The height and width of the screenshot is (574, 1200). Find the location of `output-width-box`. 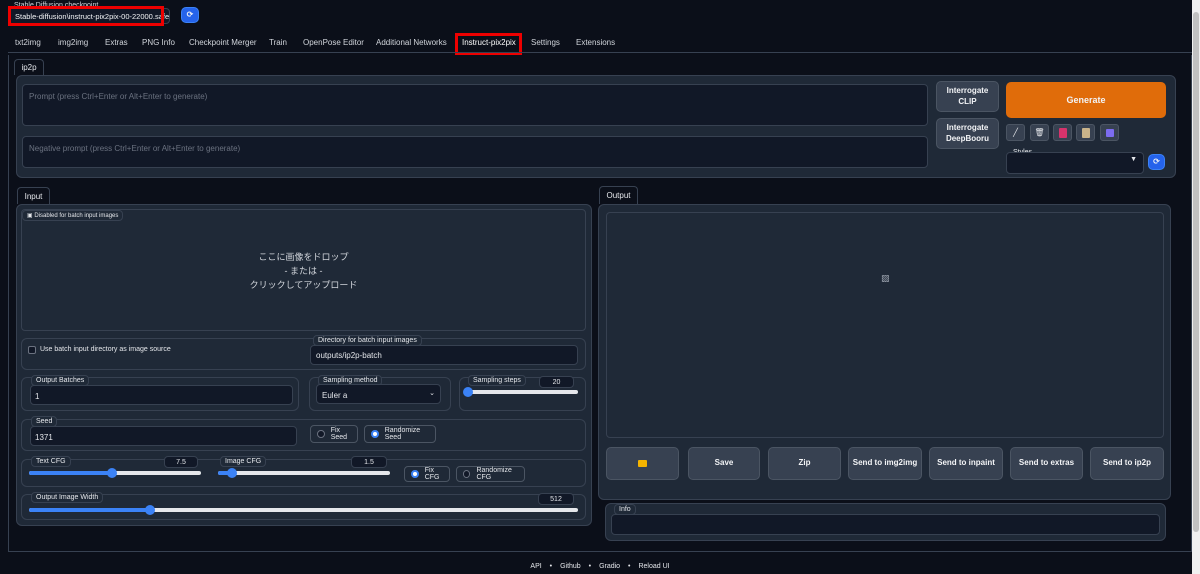

output-width-box is located at coordinates (303, 507).